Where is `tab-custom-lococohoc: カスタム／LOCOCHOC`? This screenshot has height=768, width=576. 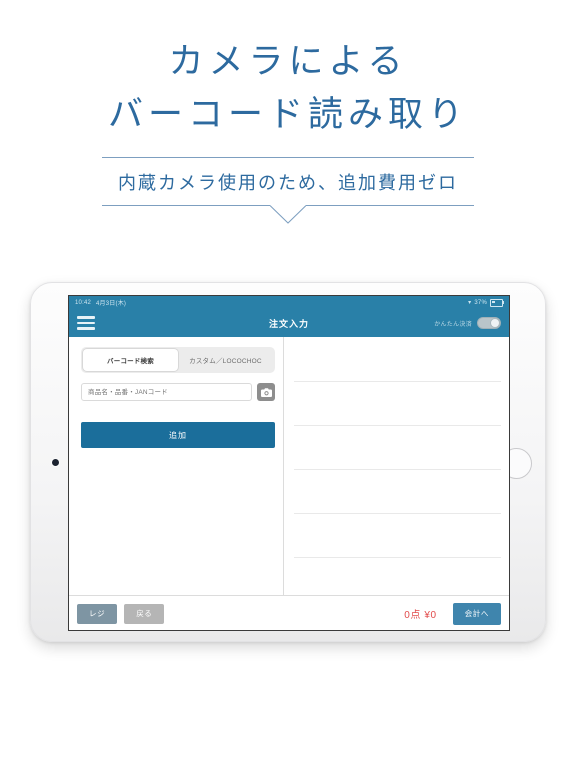
tab-custom-lococohoc: カスタム／LOCOCHOC is located at coordinates (225, 360).